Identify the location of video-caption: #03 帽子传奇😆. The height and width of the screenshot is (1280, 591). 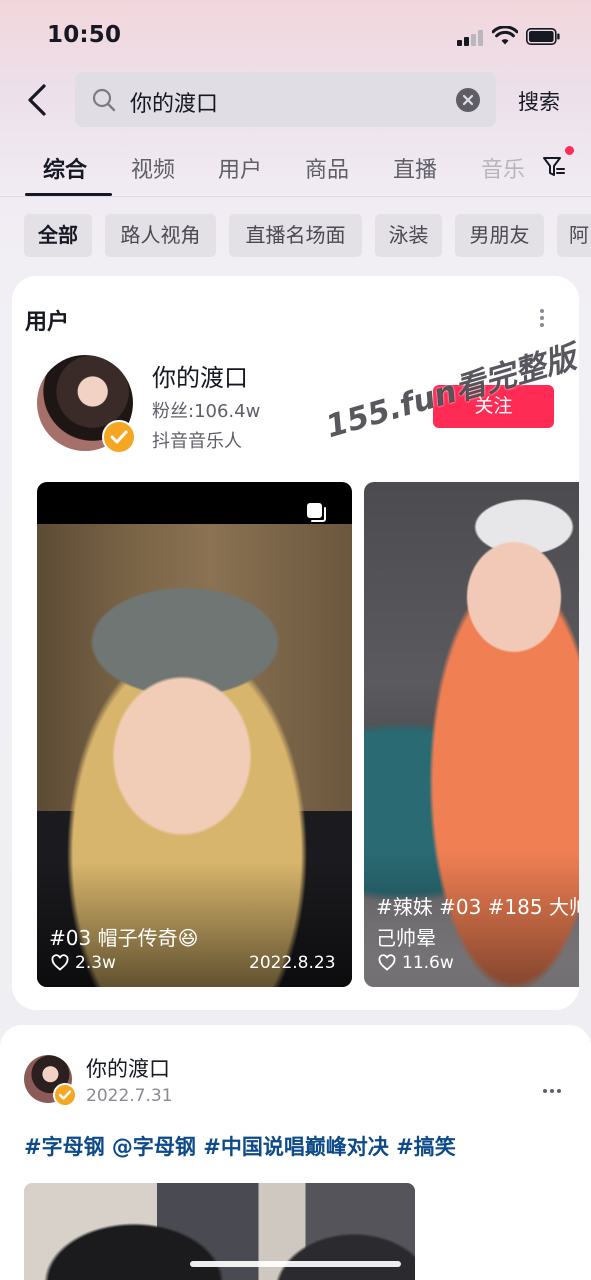
(124, 938).